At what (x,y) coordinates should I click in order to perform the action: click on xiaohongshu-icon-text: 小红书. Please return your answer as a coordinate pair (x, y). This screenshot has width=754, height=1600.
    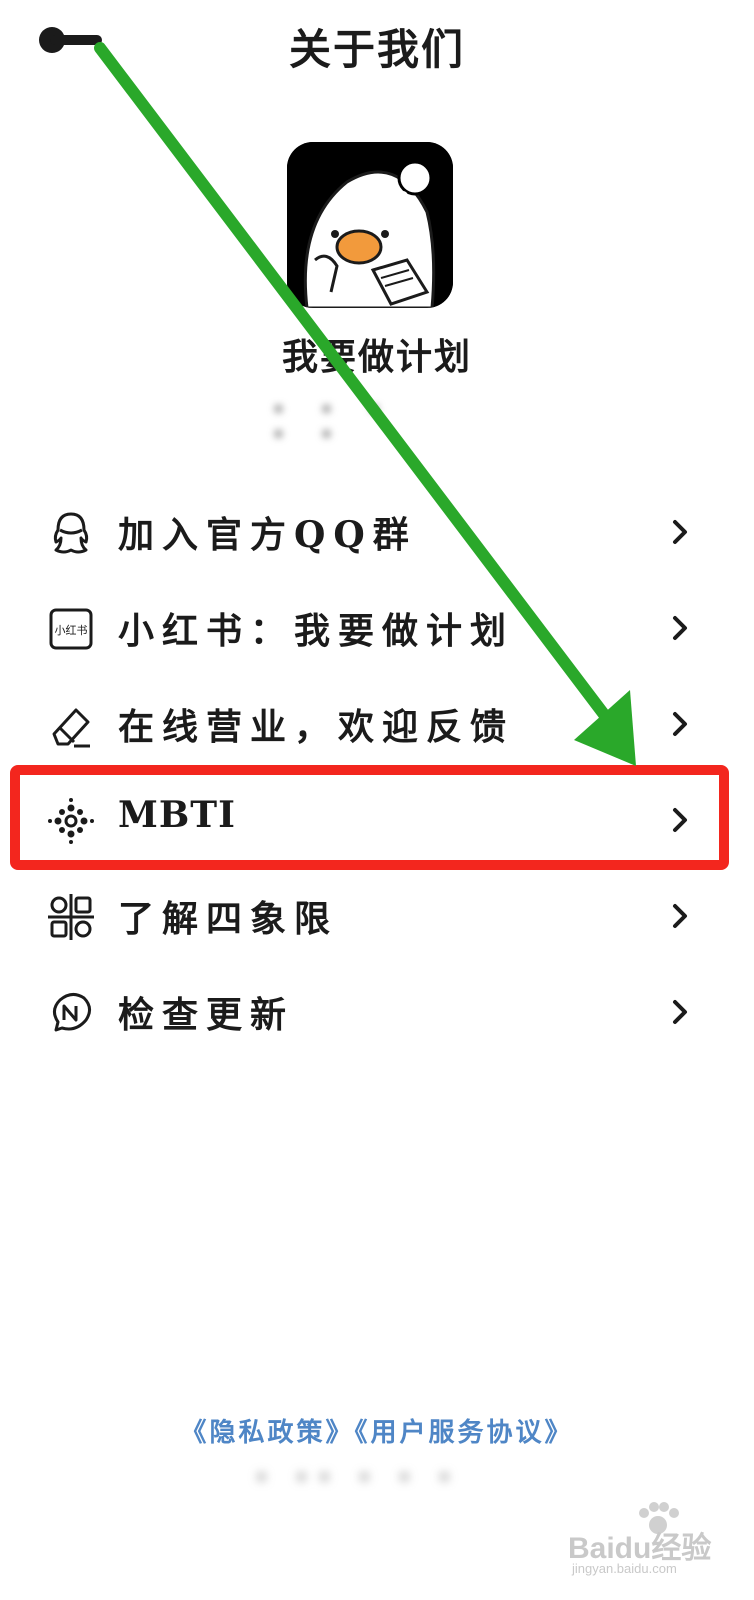
    Looking at the image, I should click on (71, 630).